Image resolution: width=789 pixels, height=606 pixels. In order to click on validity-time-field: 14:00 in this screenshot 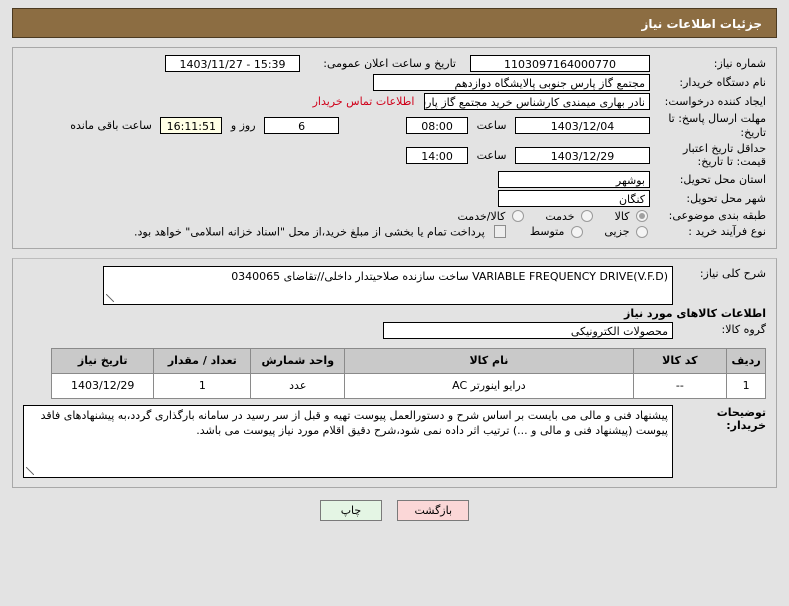, I will do `click(437, 155)`.